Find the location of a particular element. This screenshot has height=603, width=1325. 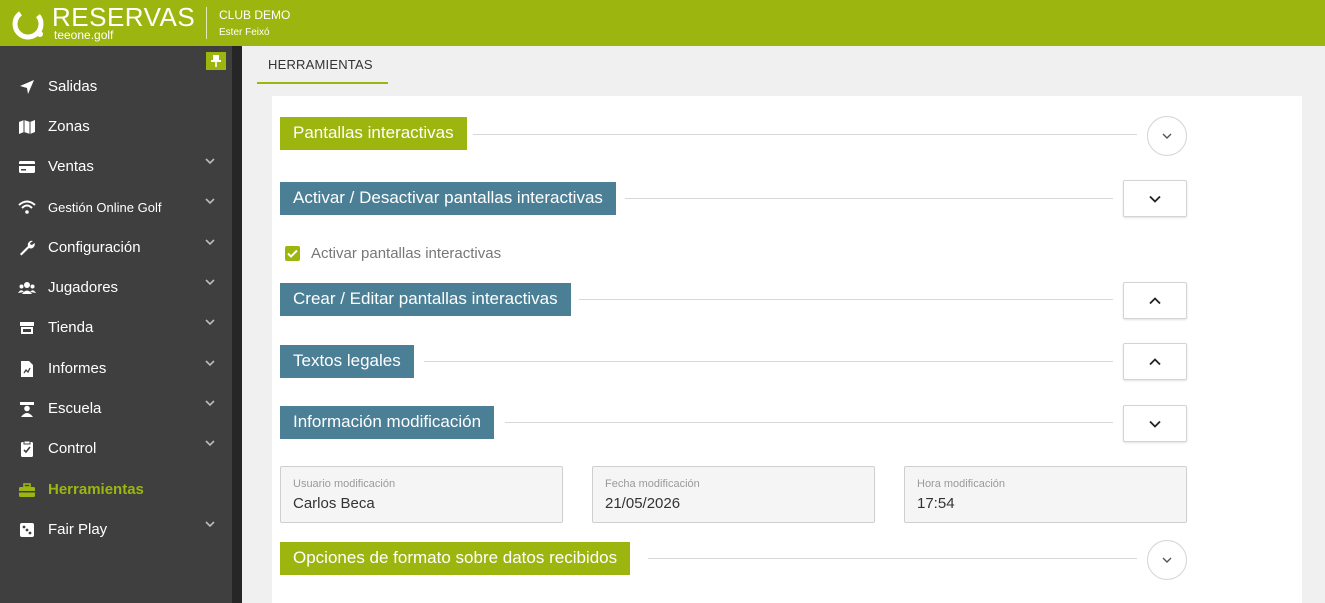

fecha-modificacion-field: Fecha modificación 21/05/2026 is located at coordinates (733, 494).